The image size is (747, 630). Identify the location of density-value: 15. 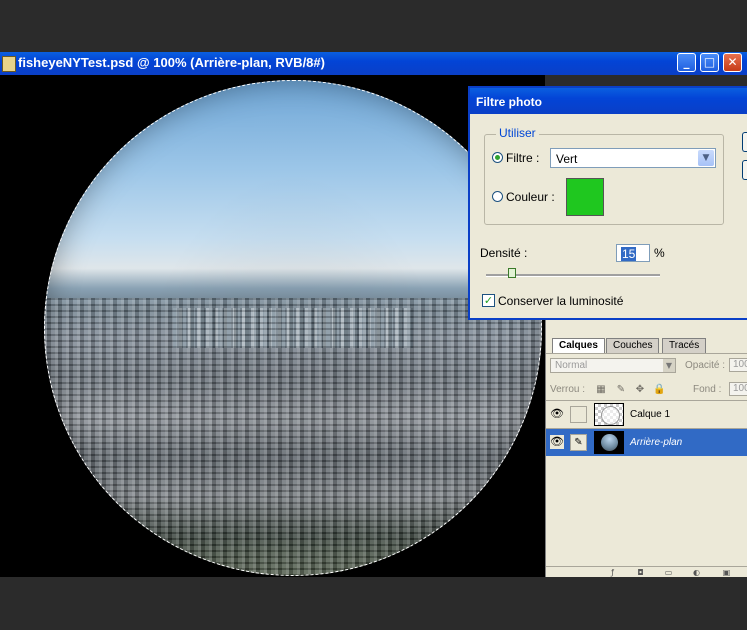
(629, 254).